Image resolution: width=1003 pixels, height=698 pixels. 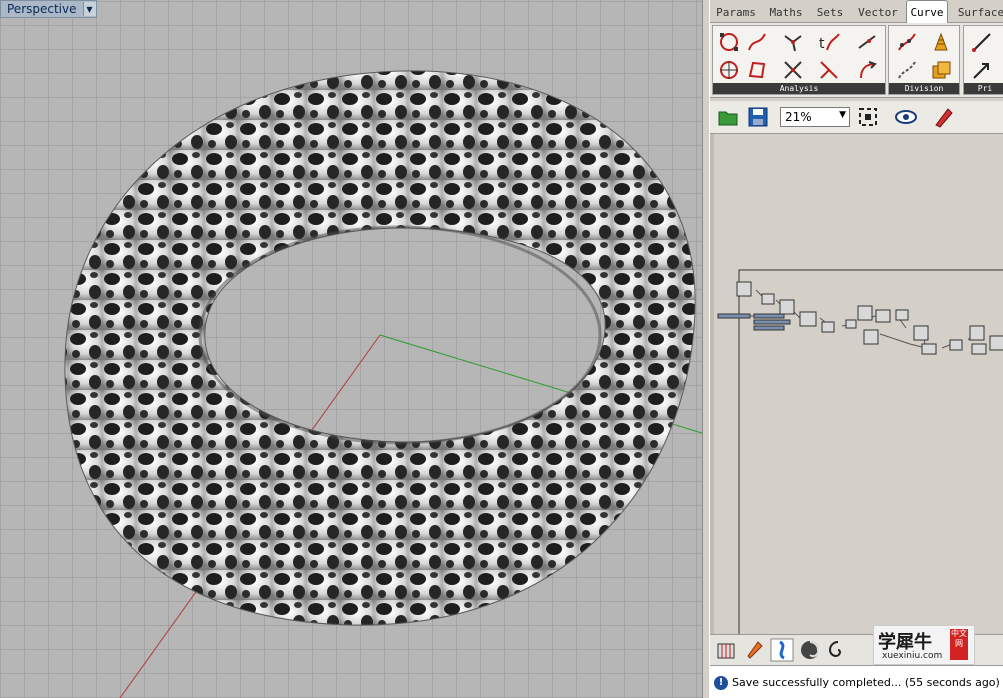 I want to click on bake-spiral-icon, so click(x=810, y=650).